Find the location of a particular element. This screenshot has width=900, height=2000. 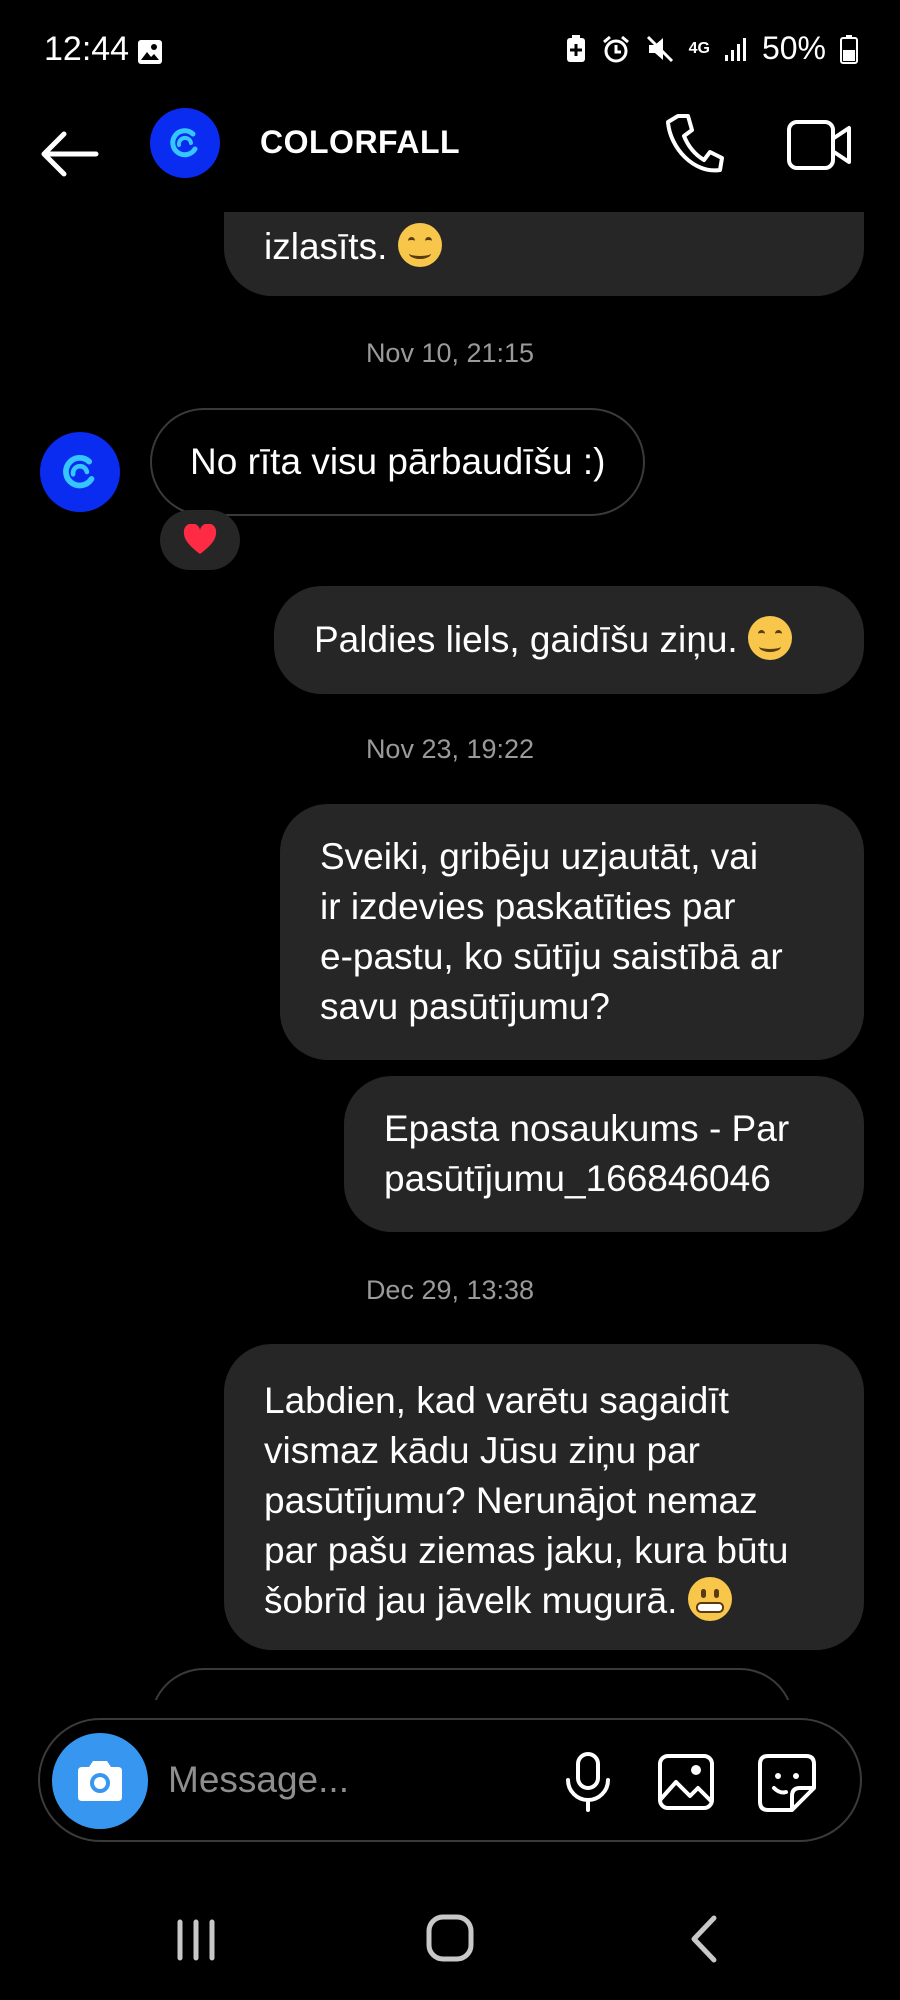

message-line: pasūtījumu_166846046 is located at coordinates (577, 1178).